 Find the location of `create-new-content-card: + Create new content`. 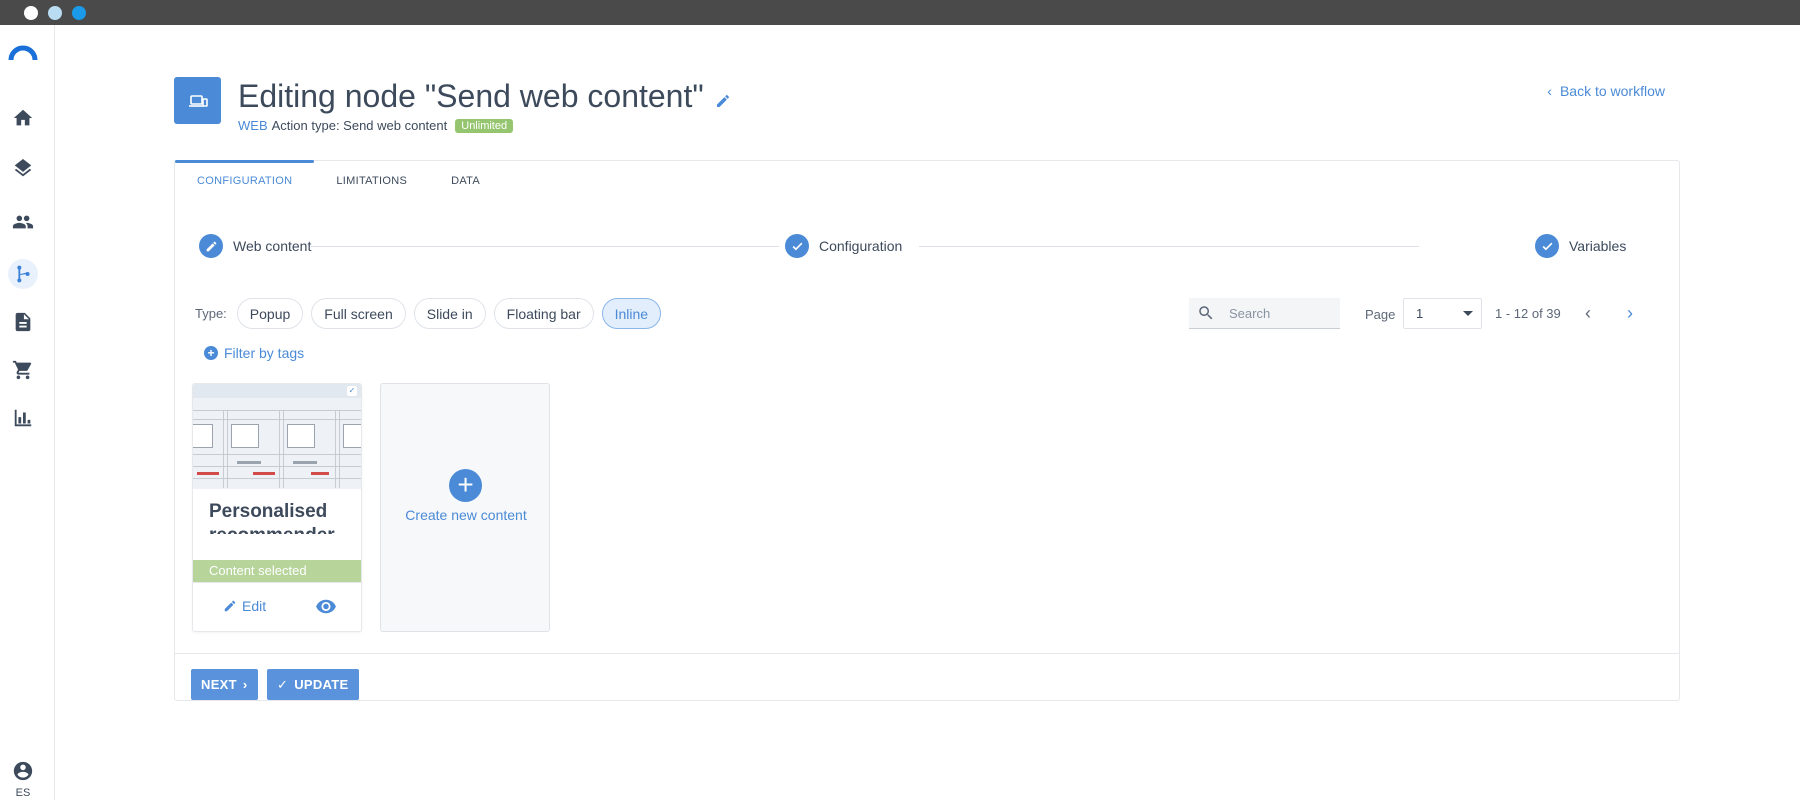

create-new-content-card: + Create new content is located at coordinates (465, 507).